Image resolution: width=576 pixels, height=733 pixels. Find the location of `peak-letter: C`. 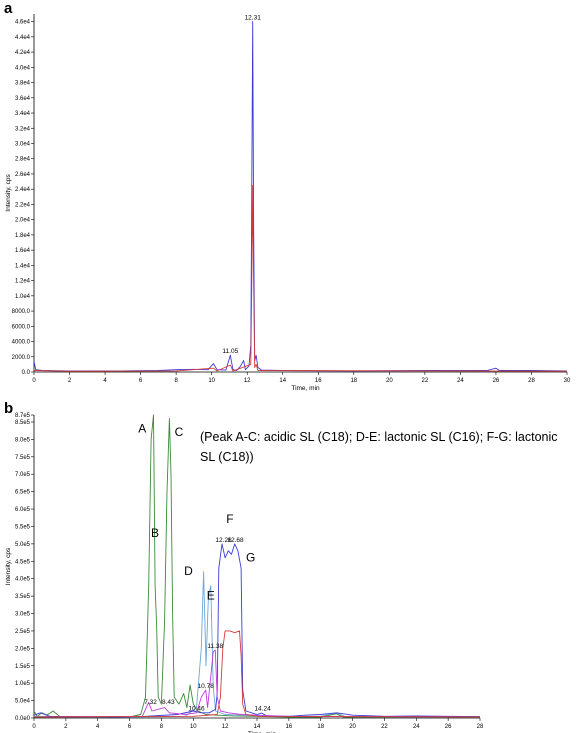

peak-letter: C is located at coordinates (179, 432).